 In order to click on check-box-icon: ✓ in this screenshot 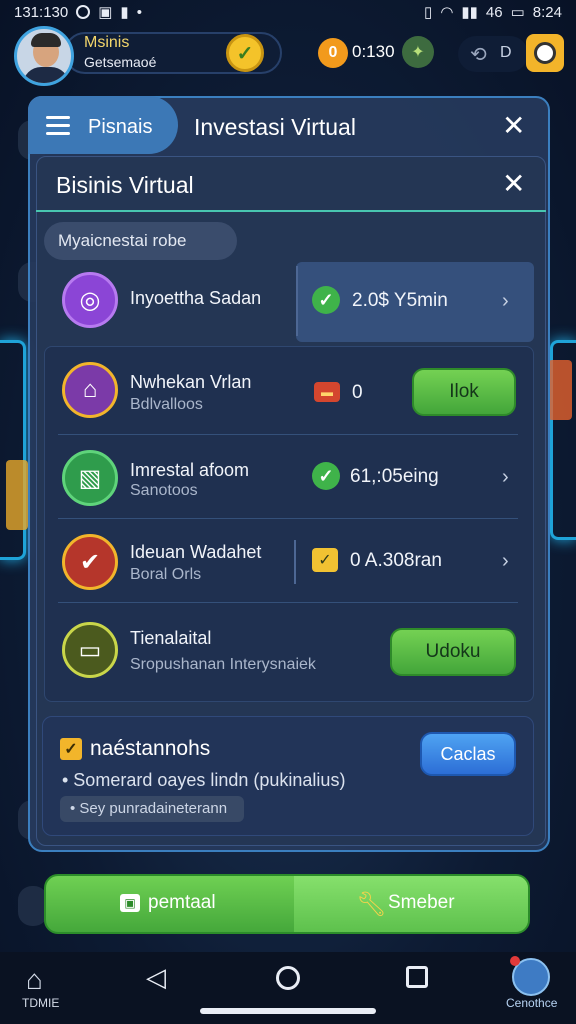, I will do `click(325, 560)`.